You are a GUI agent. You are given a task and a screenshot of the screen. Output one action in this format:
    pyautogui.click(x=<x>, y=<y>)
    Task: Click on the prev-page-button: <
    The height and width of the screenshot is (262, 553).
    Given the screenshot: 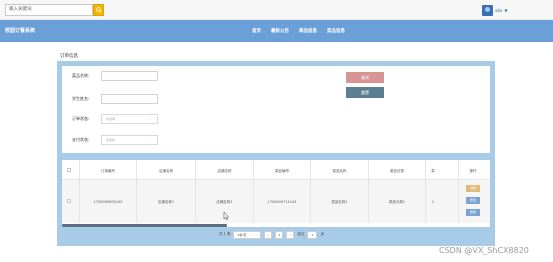 What is the action you would take?
    pyautogui.click(x=268, y=234)
    